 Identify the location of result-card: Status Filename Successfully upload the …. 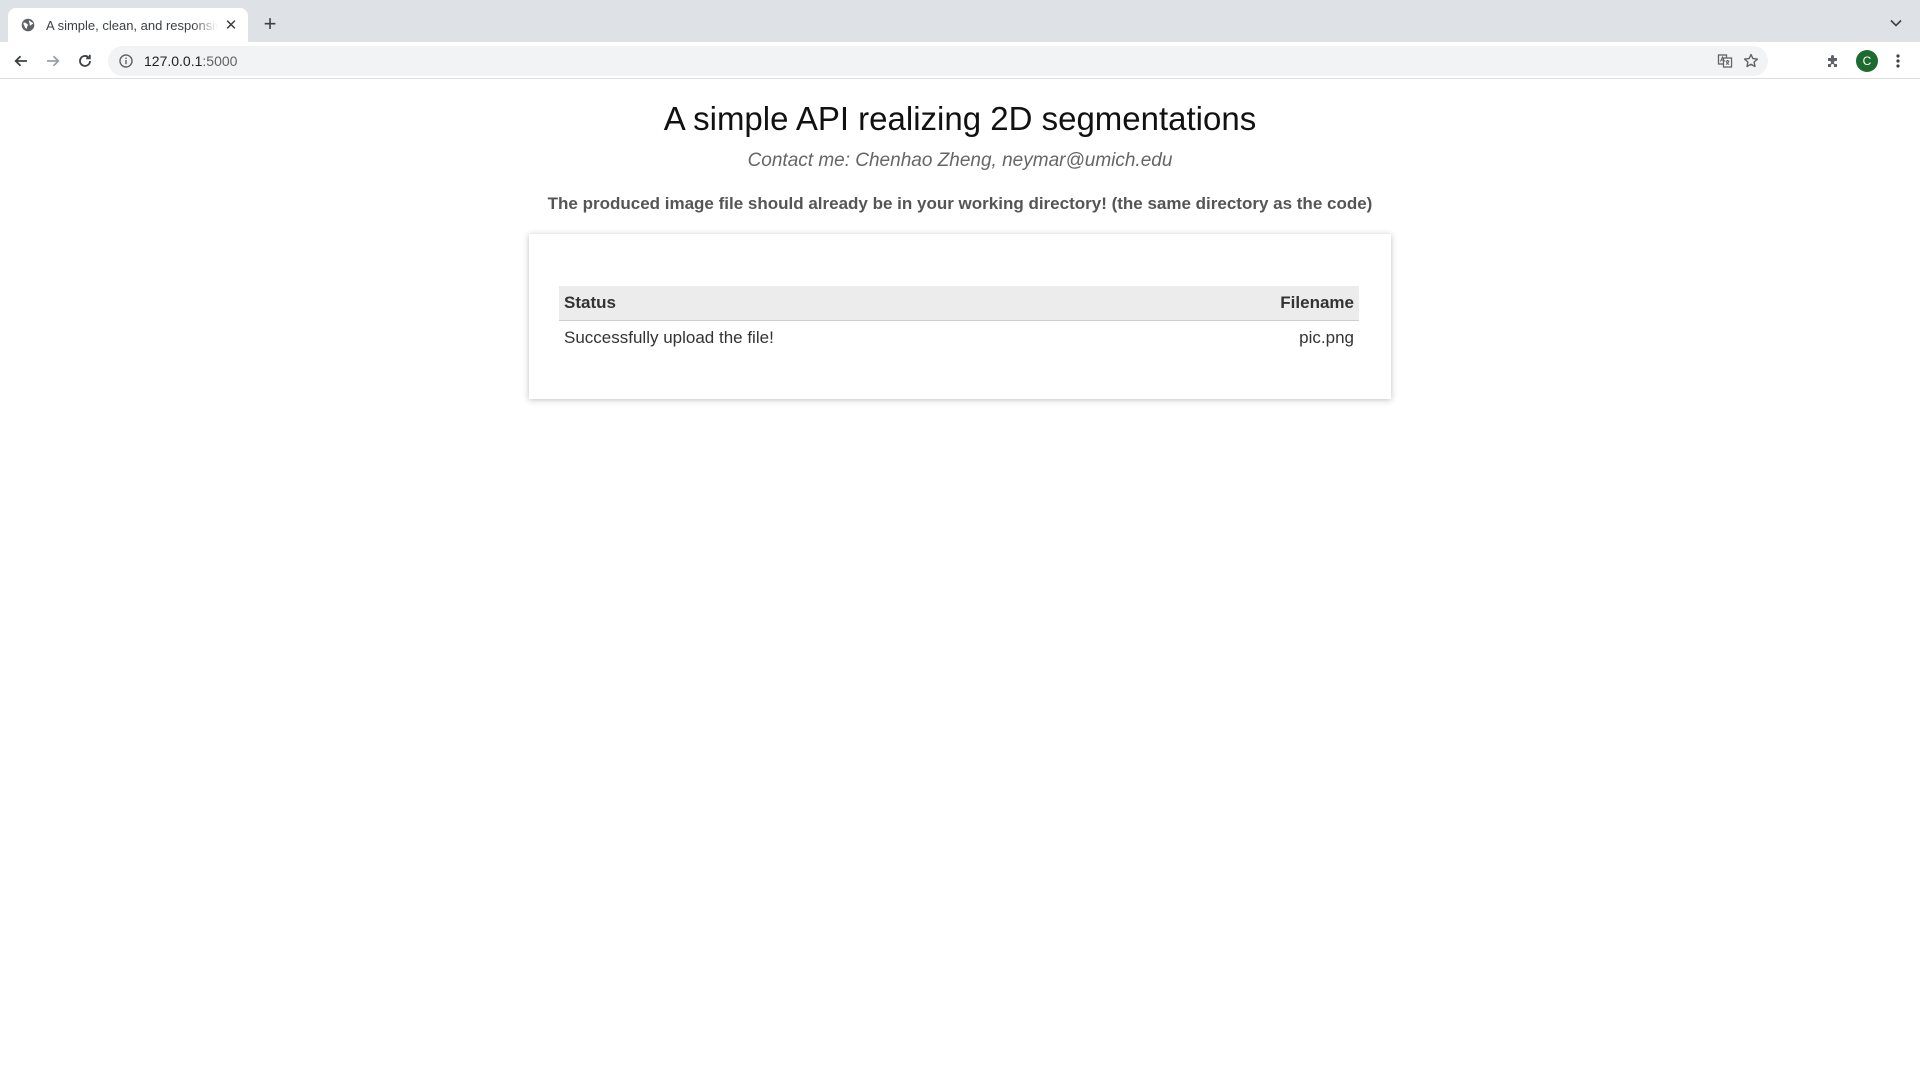
(960, 316).